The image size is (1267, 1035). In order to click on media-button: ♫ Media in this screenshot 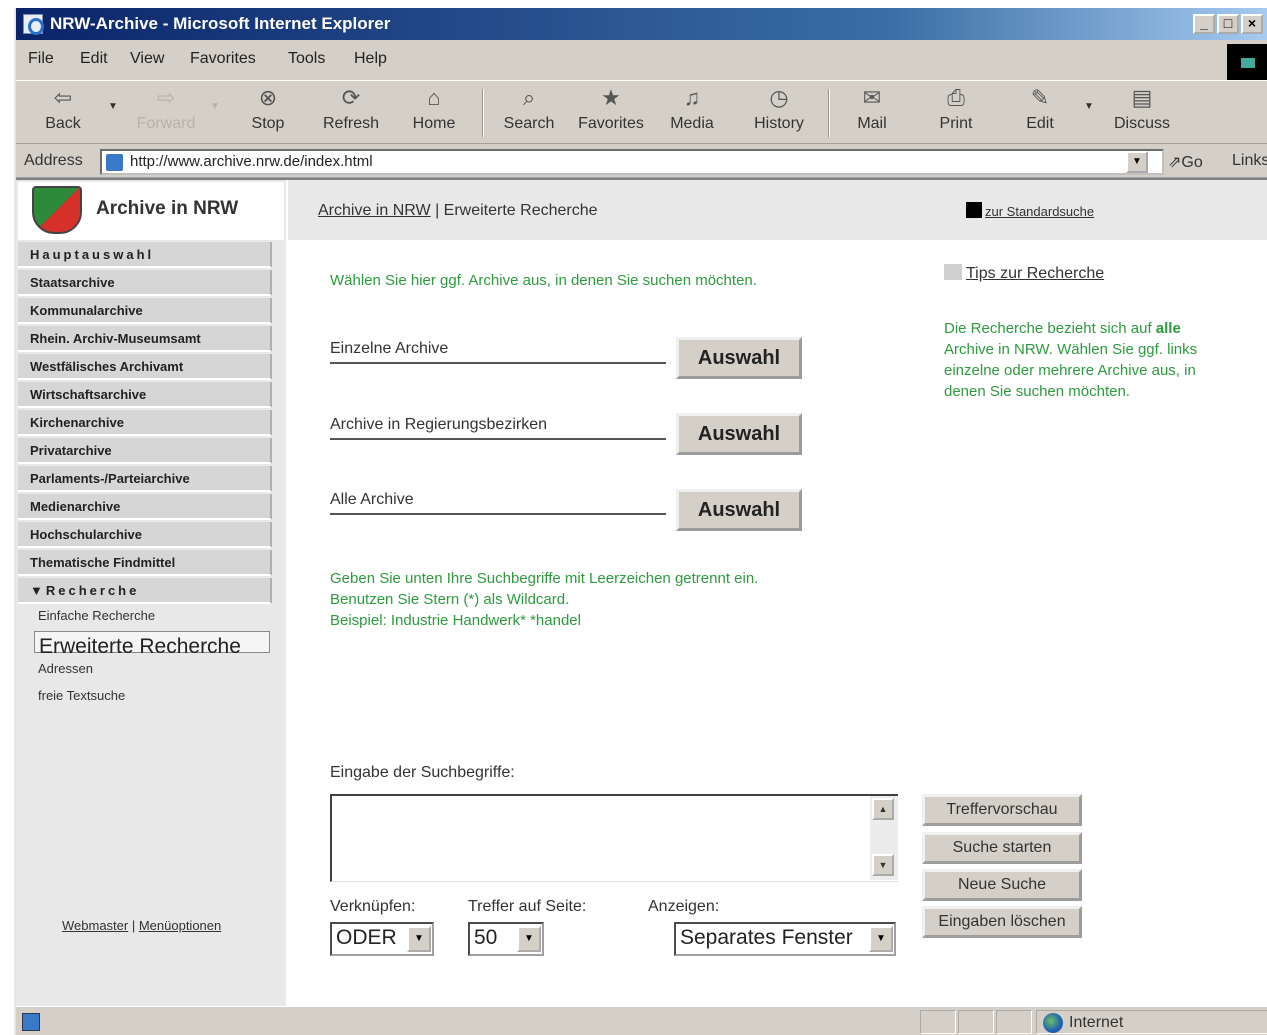, I will do `click(692, 108)`.